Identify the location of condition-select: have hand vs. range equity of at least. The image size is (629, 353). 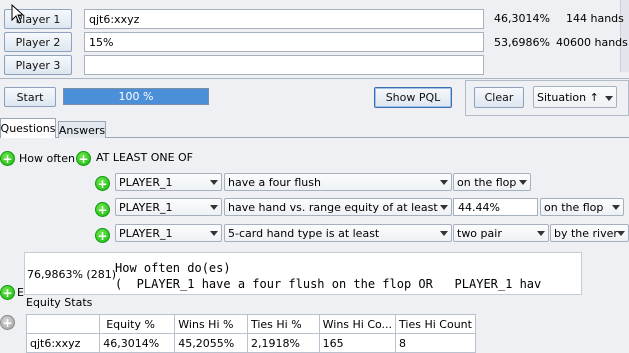
(338, 207).